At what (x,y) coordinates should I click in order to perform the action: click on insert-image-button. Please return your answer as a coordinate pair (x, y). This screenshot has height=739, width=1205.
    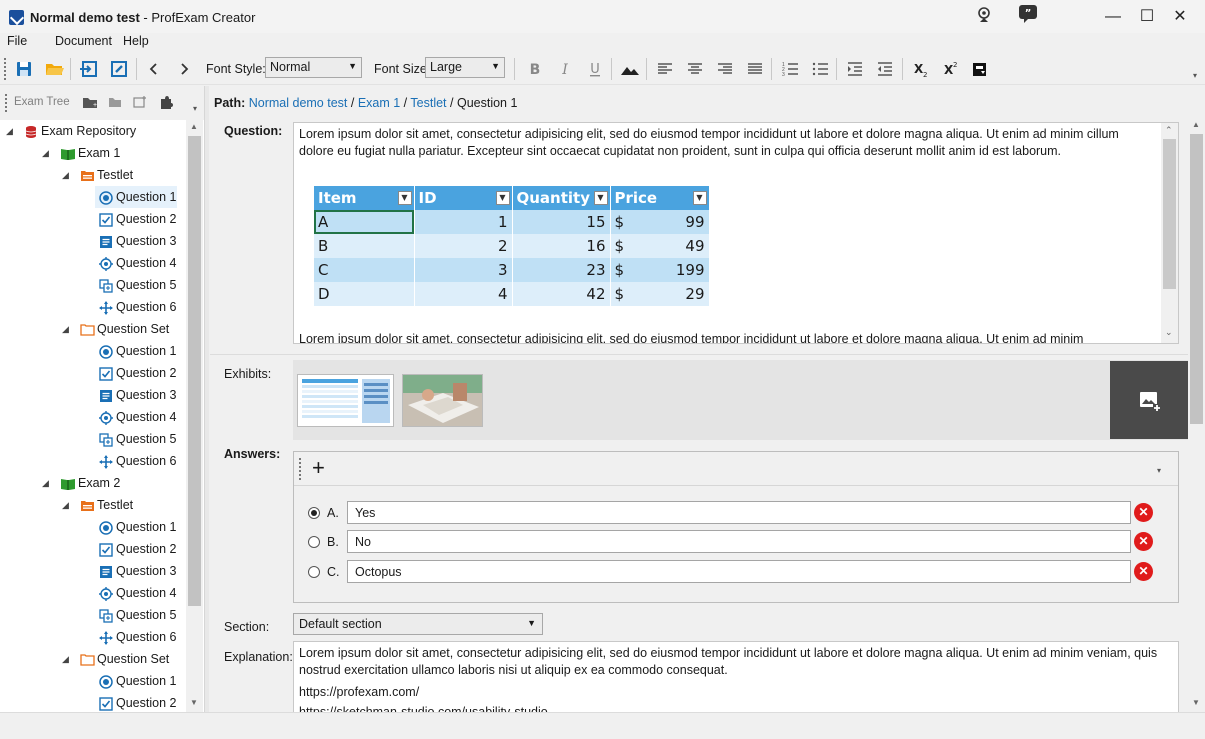
    Looking at the image, I should click on (630, 69).